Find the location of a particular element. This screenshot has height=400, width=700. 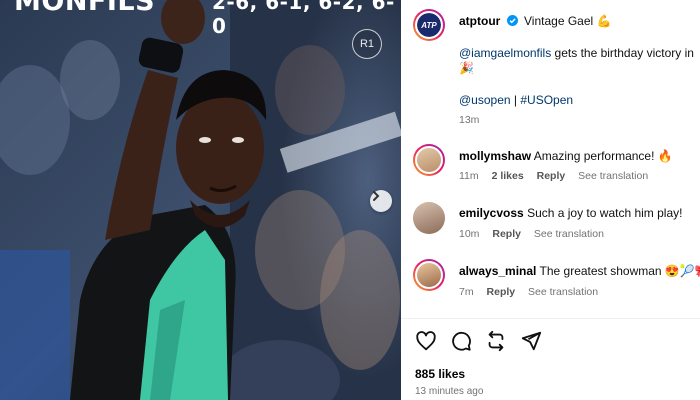

author-avatar: ATP is located at coordinates (429, 25).